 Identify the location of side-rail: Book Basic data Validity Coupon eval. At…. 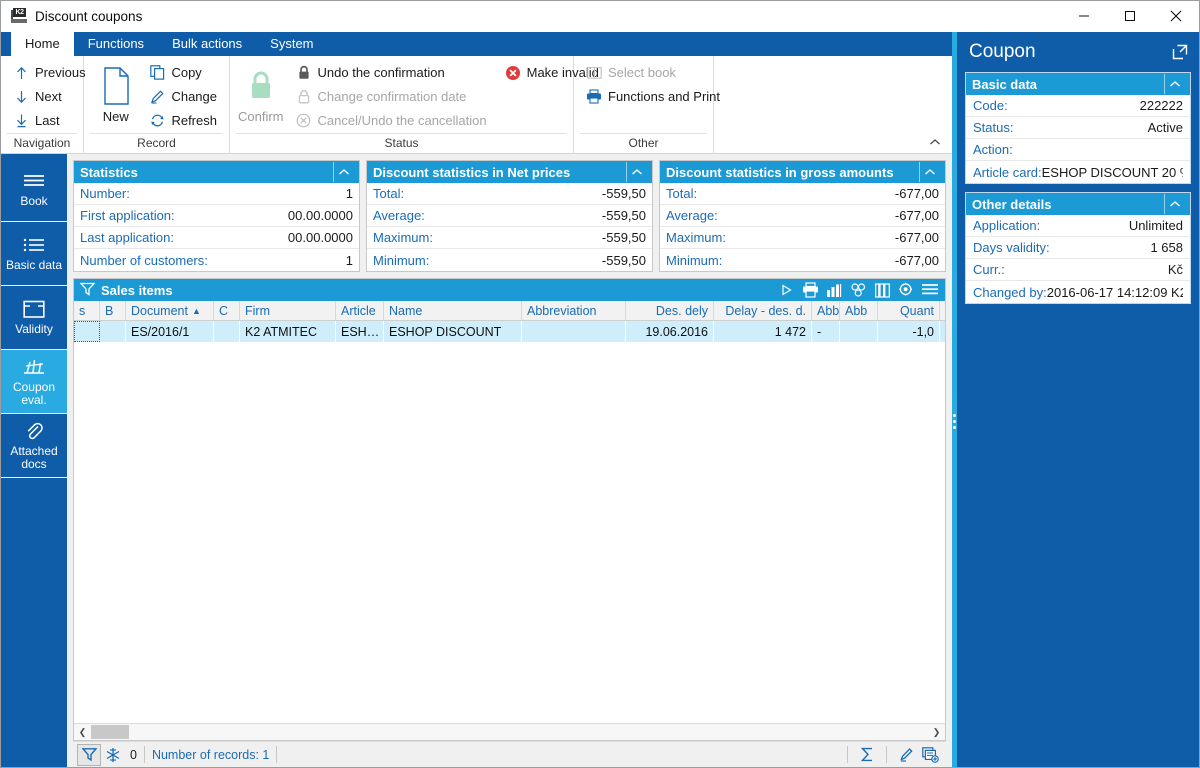
(34, 460).